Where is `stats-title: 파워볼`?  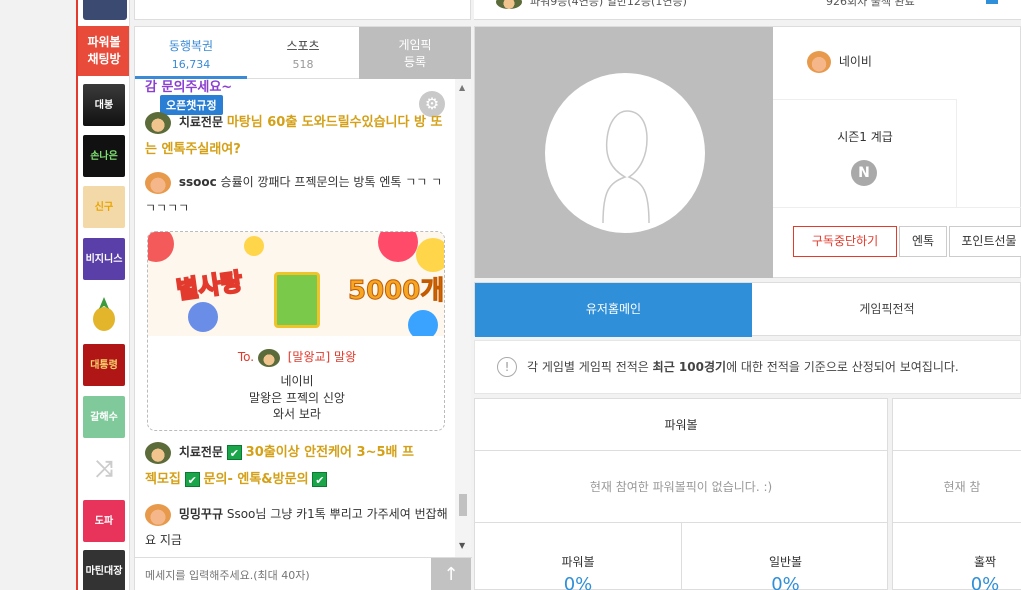 stats-title: 파워볼 is located at coordinates (681, 425).